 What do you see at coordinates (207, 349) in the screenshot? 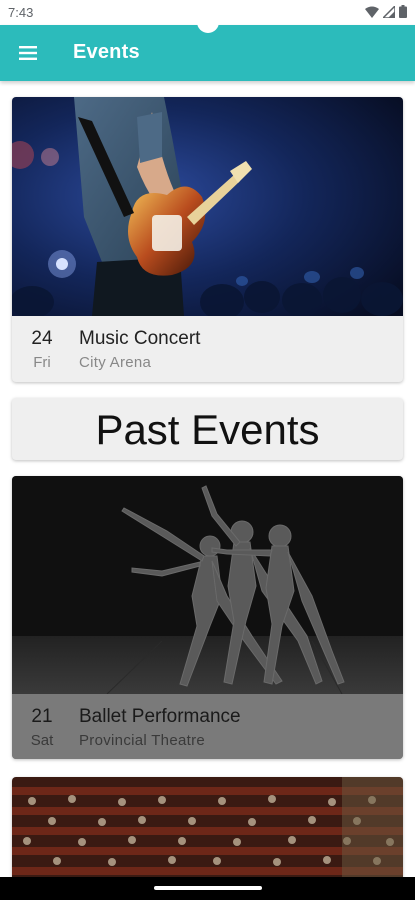
I see `event-info: 24 Fri Music Concert City Arena` at bounding box center [207, 349].